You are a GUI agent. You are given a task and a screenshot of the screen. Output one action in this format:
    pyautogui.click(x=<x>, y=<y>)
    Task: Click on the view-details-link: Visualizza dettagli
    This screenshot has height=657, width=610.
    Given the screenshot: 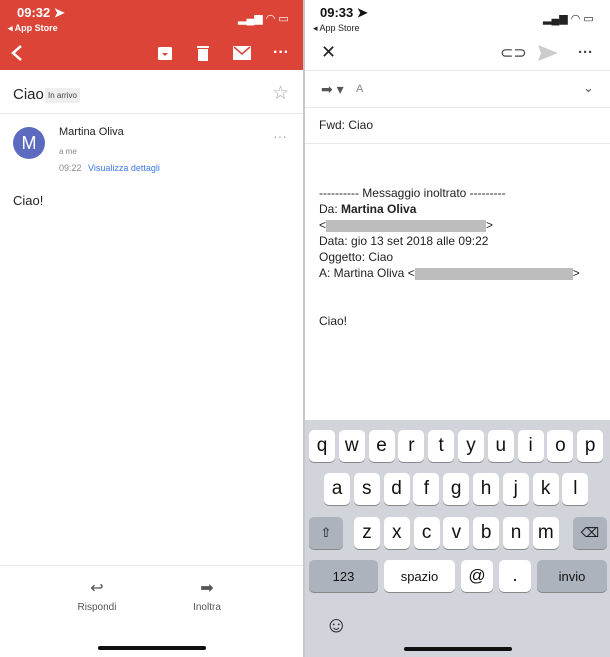 What is the action you would take?
    pyautogui.click(x=124, y=168)
    